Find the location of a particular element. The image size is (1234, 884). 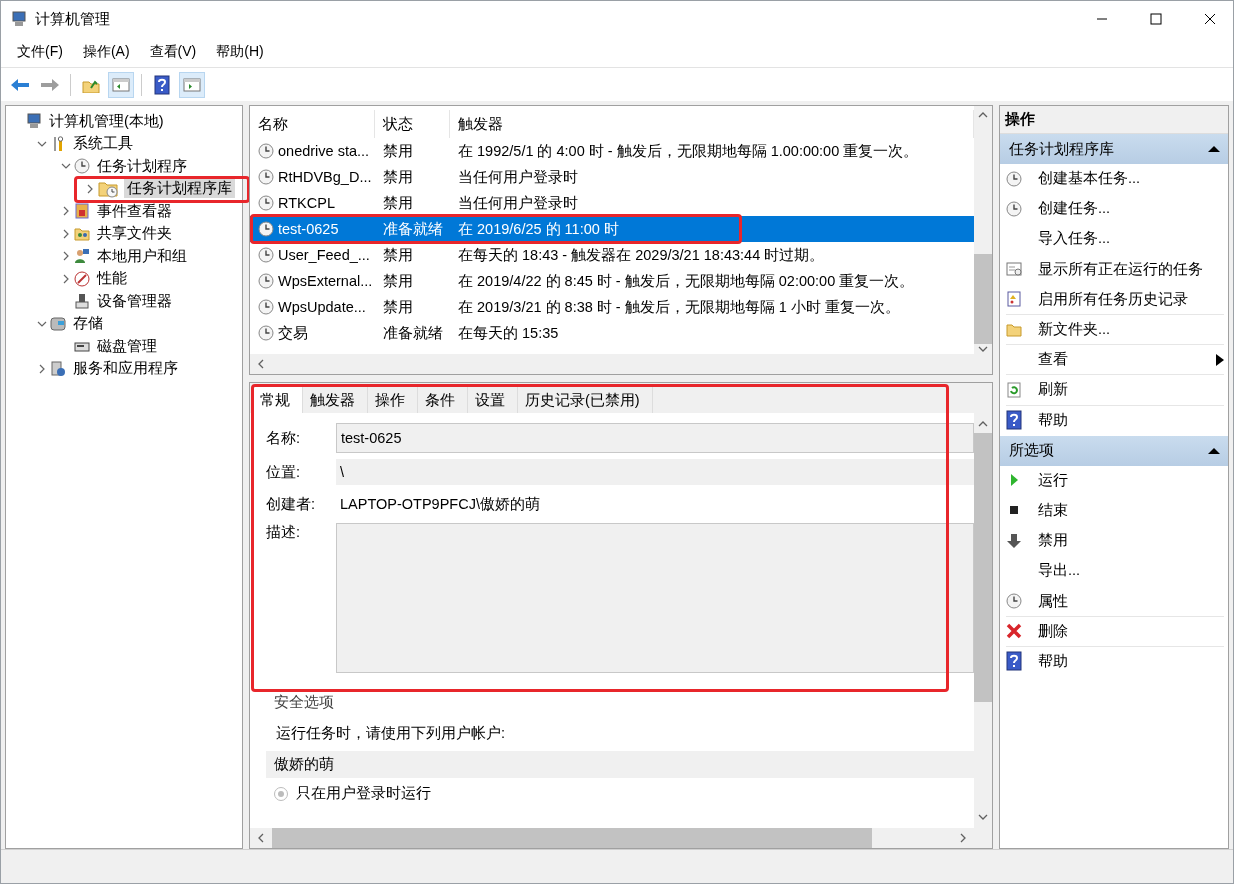

account-value: 傲娇的萌 is located at coordinates (620, 764).